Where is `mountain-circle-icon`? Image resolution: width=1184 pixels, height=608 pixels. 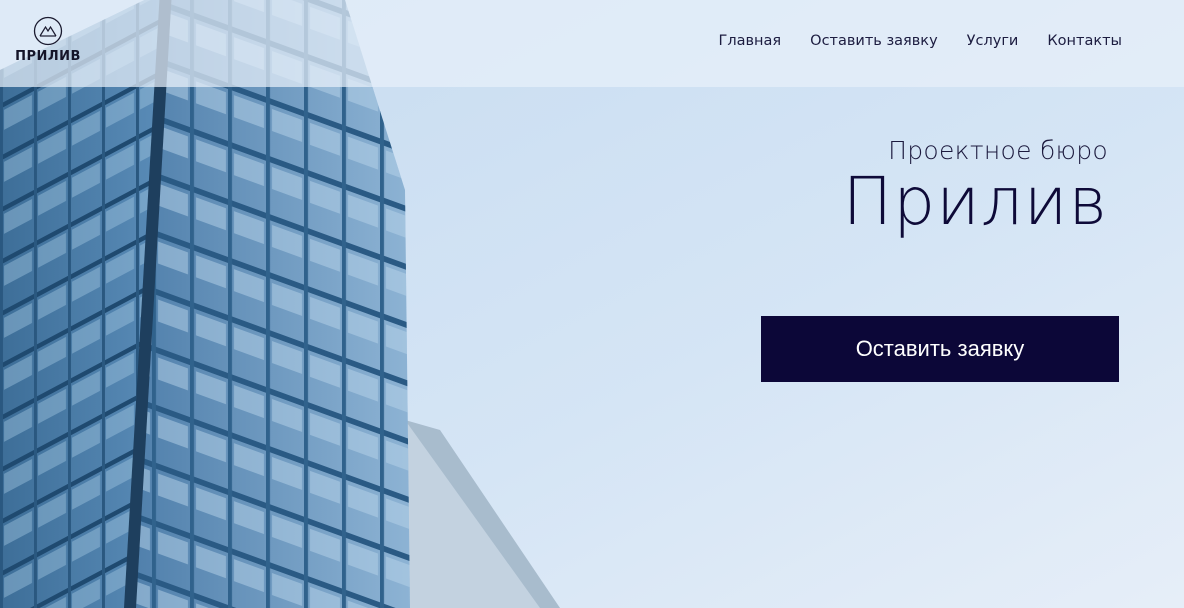 mountain-circle-icon is located at coordinates (48, 31).